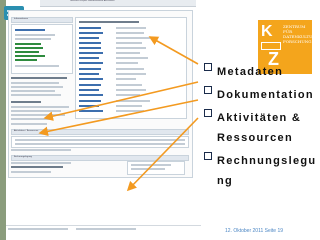 The image size is (320, 240). What do you see at coordinates (254, 231) in the screenshot?
I see `slide-footer: 12. Oktober 2011 Seite 19` at bounding box center [254, 231].